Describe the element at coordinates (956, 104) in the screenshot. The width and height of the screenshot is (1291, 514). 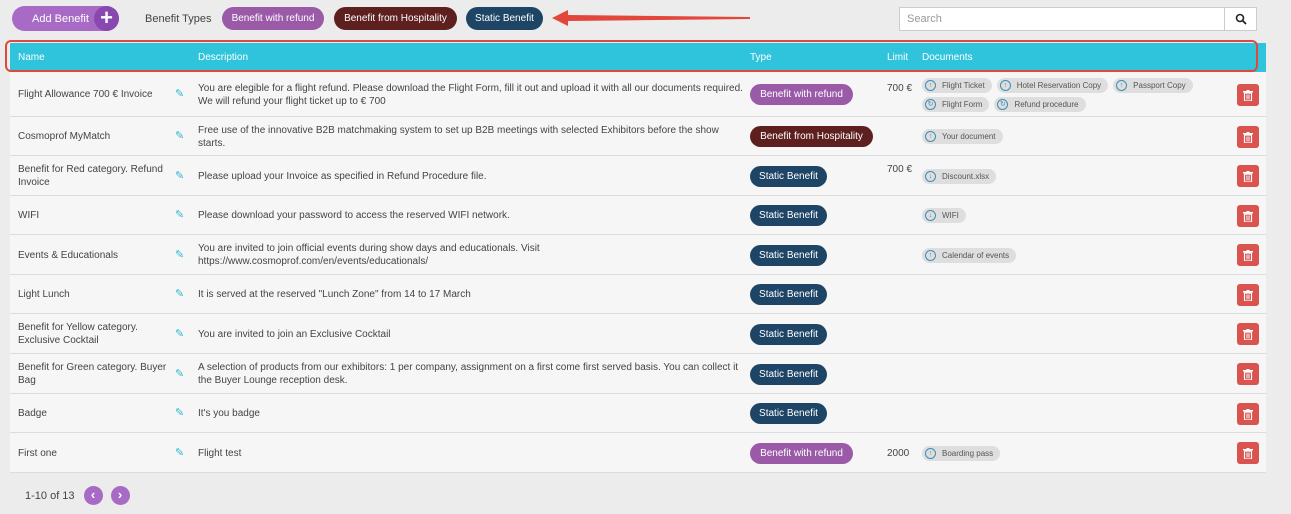
I see `document-chip: ↻ Flight Form` at that location.